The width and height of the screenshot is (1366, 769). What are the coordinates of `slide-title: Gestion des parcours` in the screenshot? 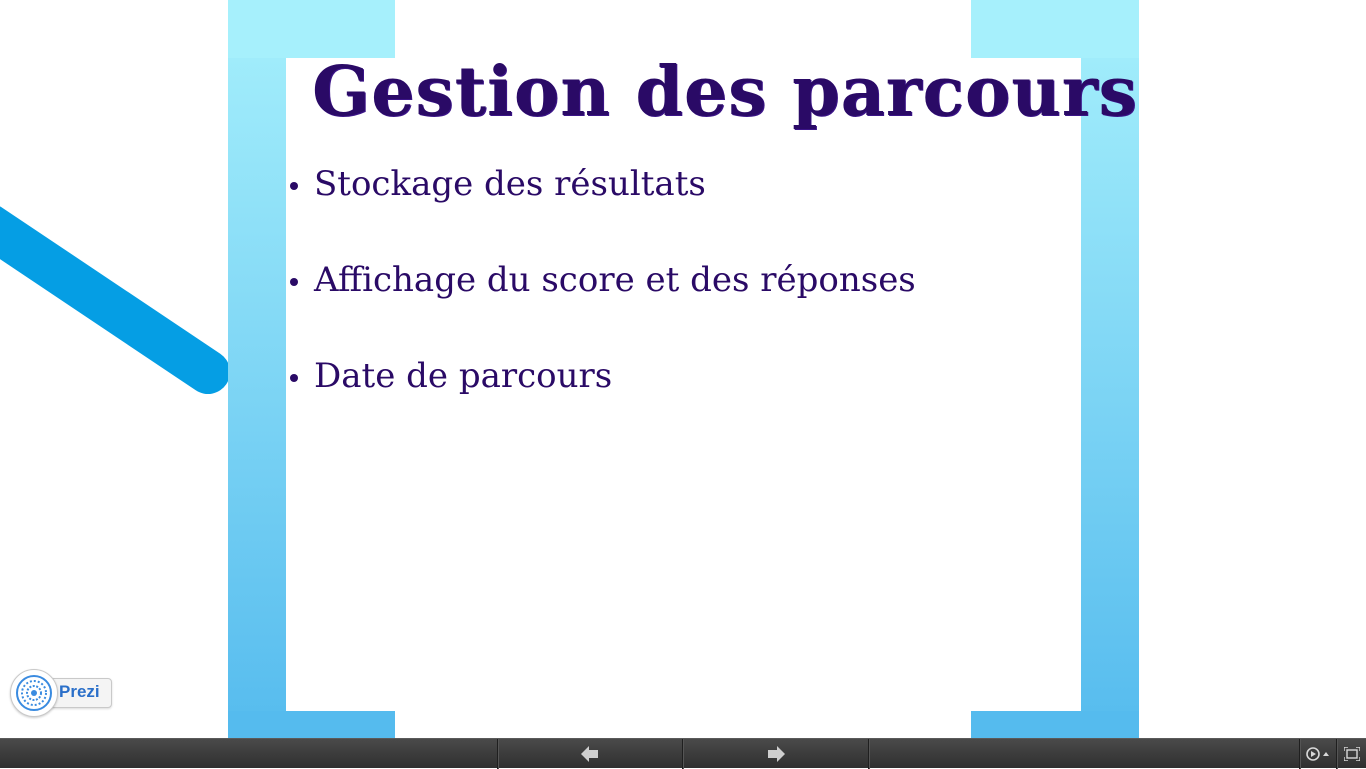 It's located at (725, 92).